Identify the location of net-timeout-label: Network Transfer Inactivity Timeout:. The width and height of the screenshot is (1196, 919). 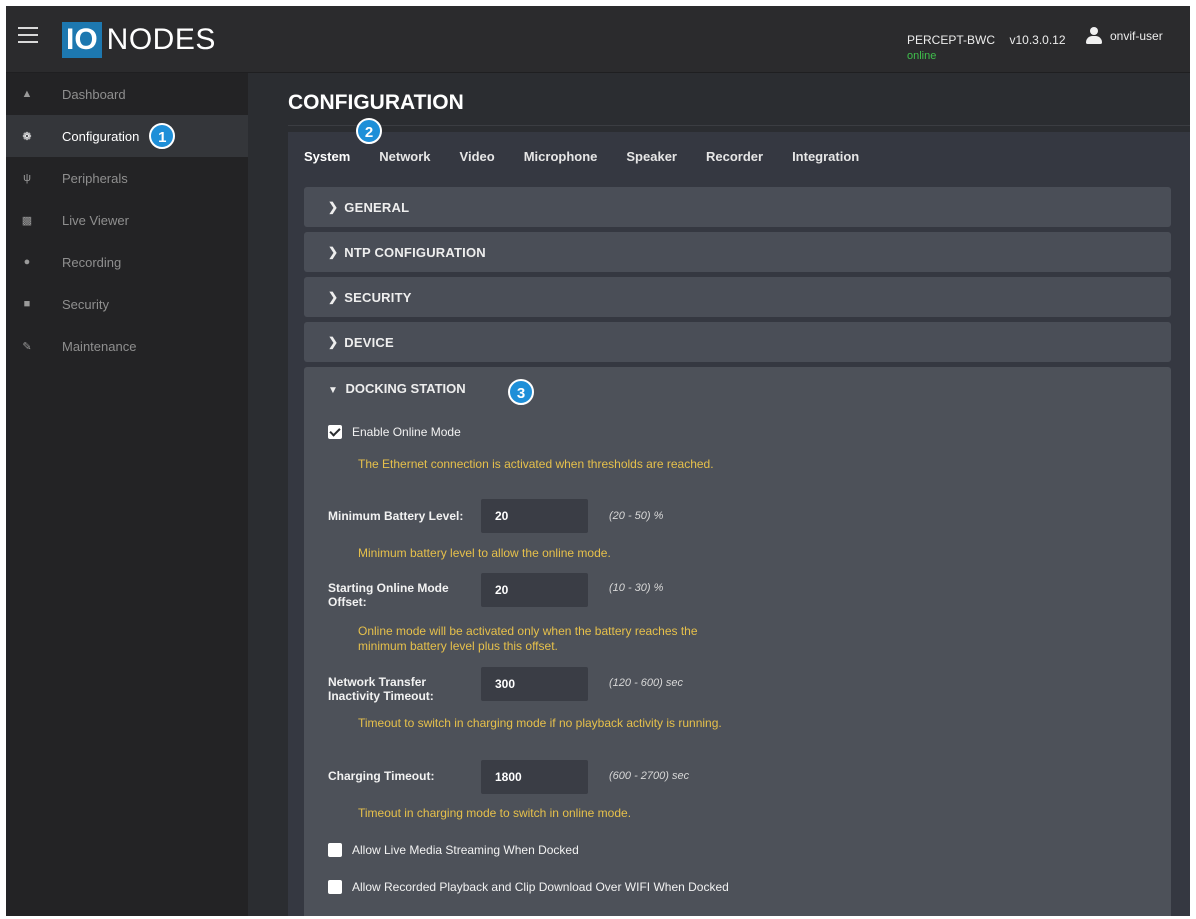
(381, 689).